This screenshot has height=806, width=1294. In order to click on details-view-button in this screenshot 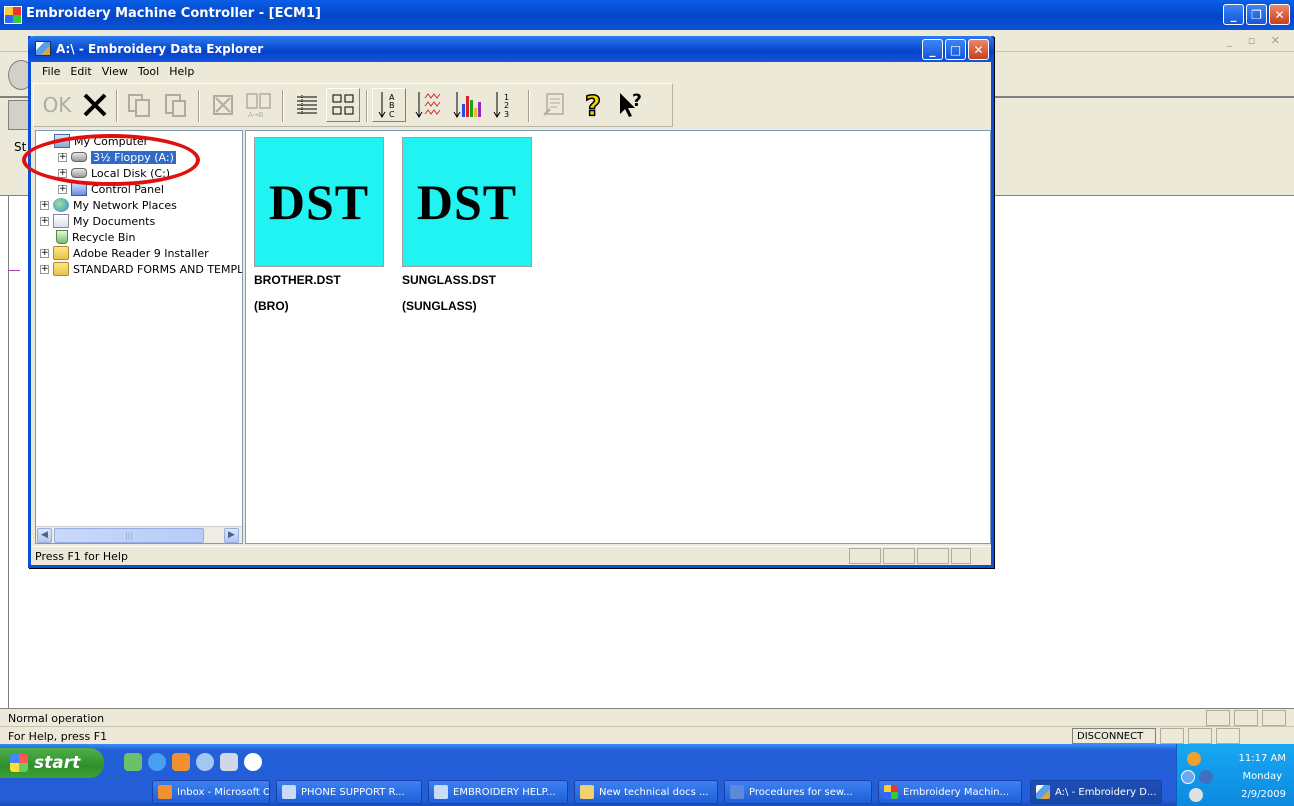, I will do `click(307, 105)`.